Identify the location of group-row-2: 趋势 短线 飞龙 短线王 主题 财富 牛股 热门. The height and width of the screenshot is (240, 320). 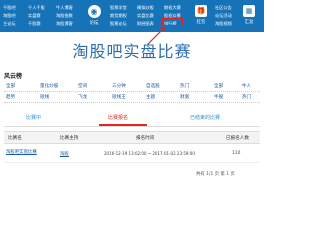
(132, 98).